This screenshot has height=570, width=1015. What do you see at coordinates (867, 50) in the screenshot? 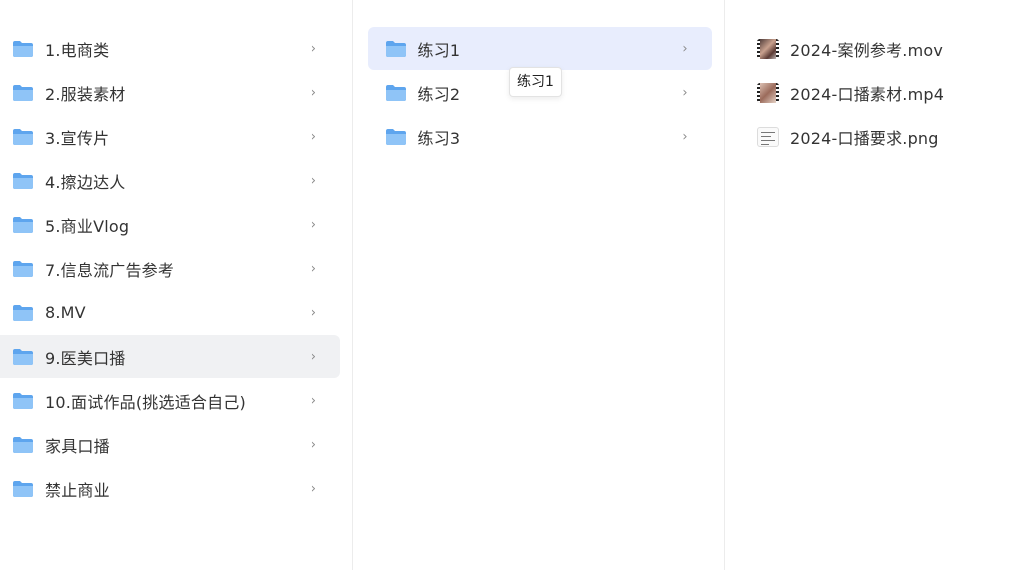
I see `file-label: 2024-案例参考.mov` at bounding box center [867, 50].